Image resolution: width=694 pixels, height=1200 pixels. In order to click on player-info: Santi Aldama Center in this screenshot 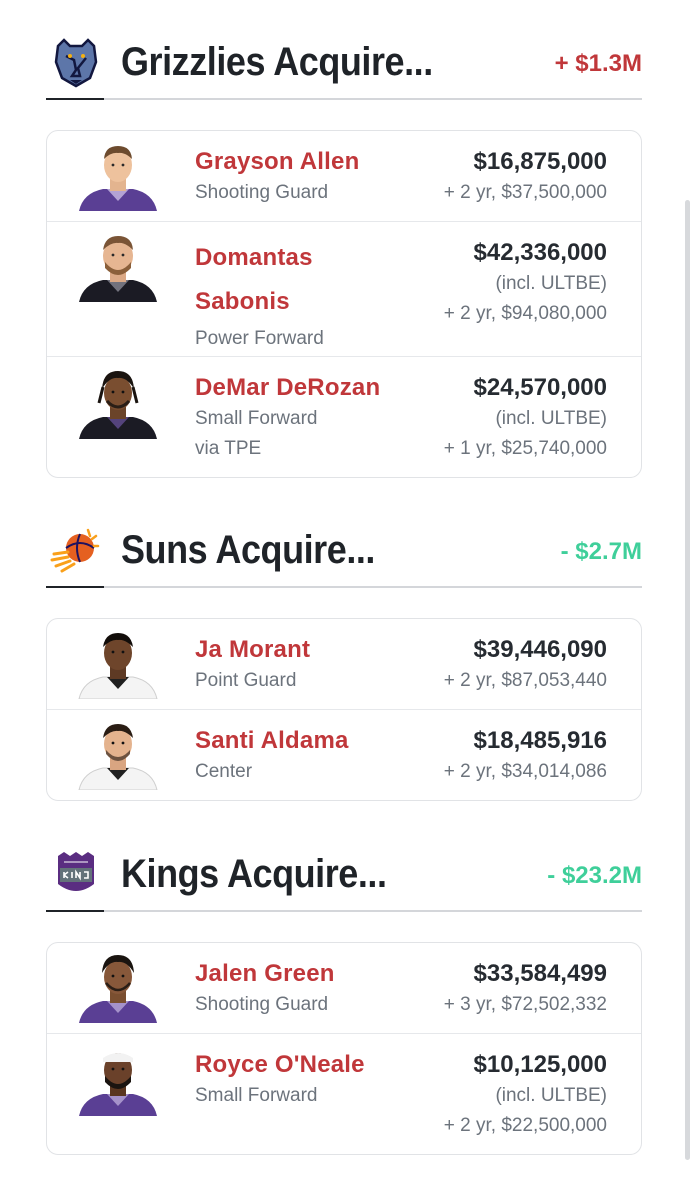, I will do `click(300, 755)`.